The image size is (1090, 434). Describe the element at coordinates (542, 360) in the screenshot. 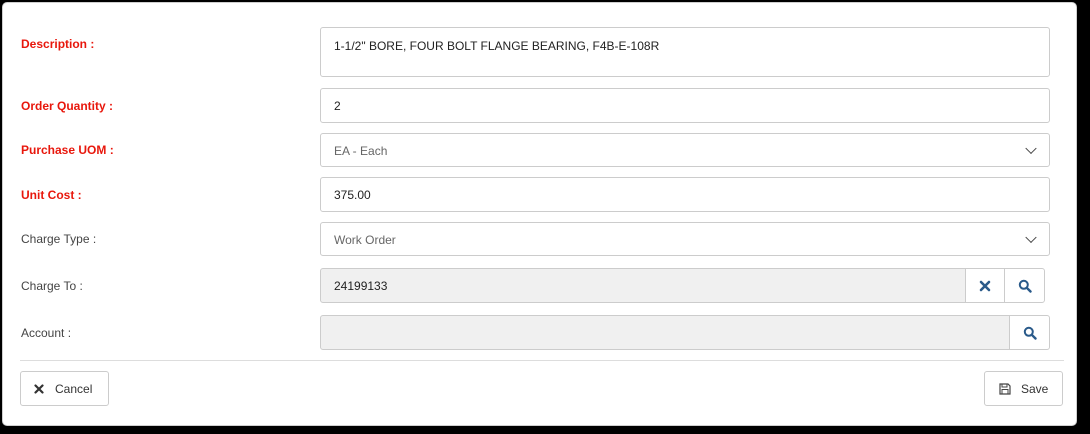

I see `form-divider` at that location.